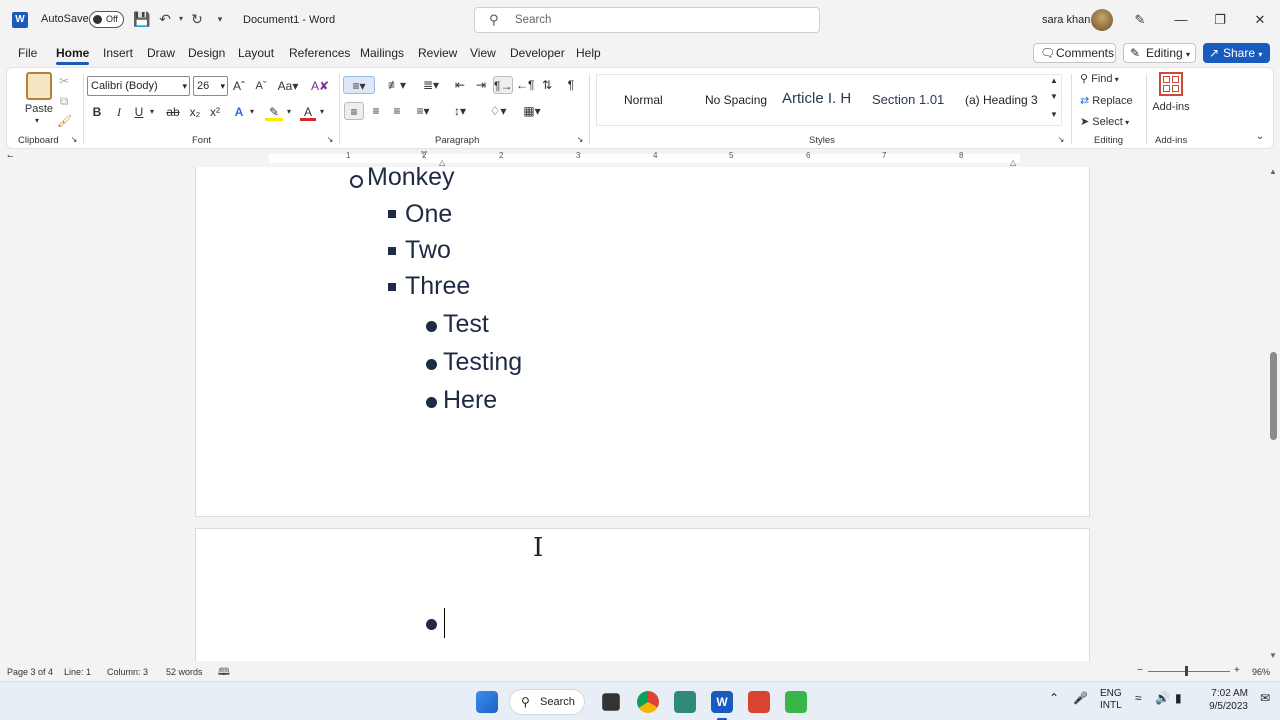 The image size is (1280, 720). I want to click on font-size-select: 26 ▾, so click(210, 86).